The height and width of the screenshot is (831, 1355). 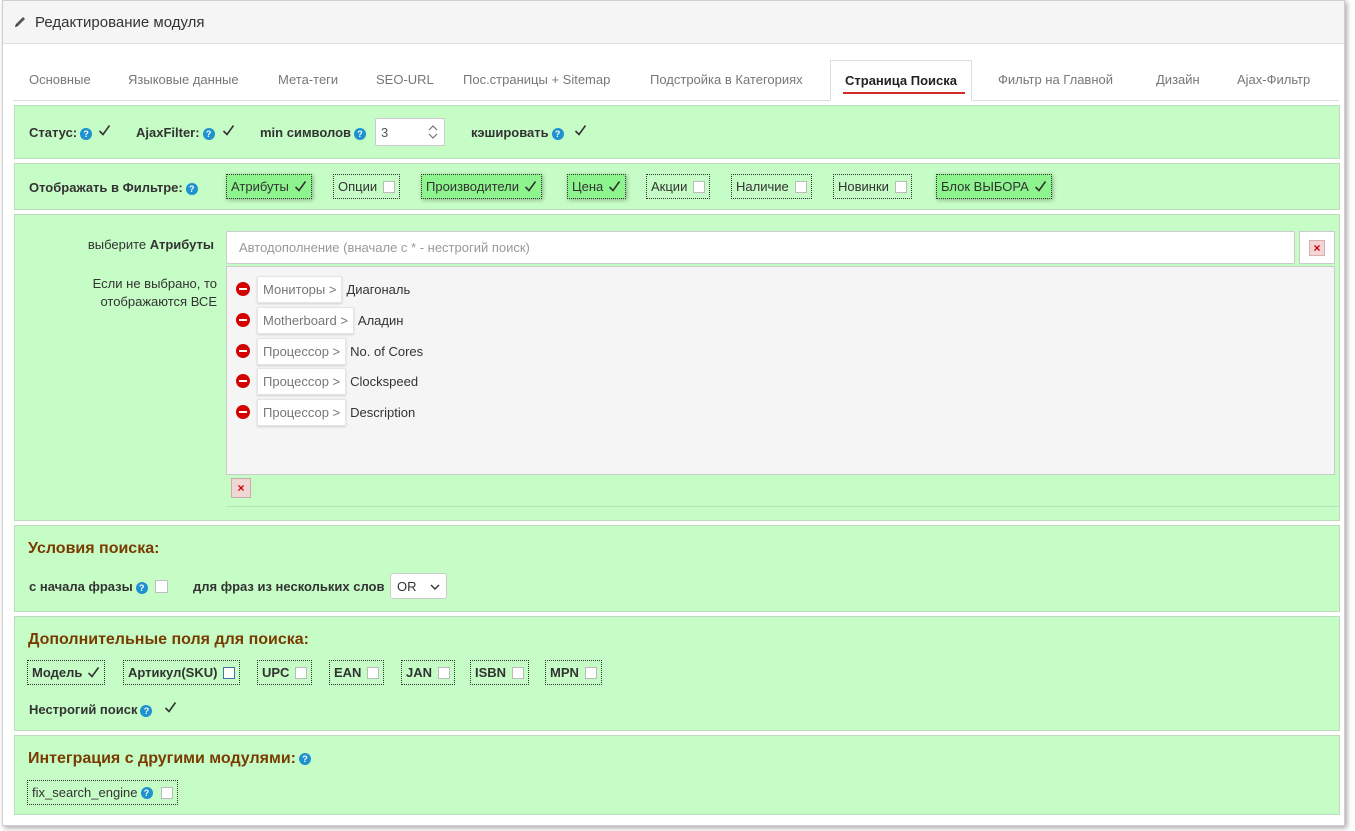 I want to click on tab-design: Дизайн, so click(x=1178, y=80).